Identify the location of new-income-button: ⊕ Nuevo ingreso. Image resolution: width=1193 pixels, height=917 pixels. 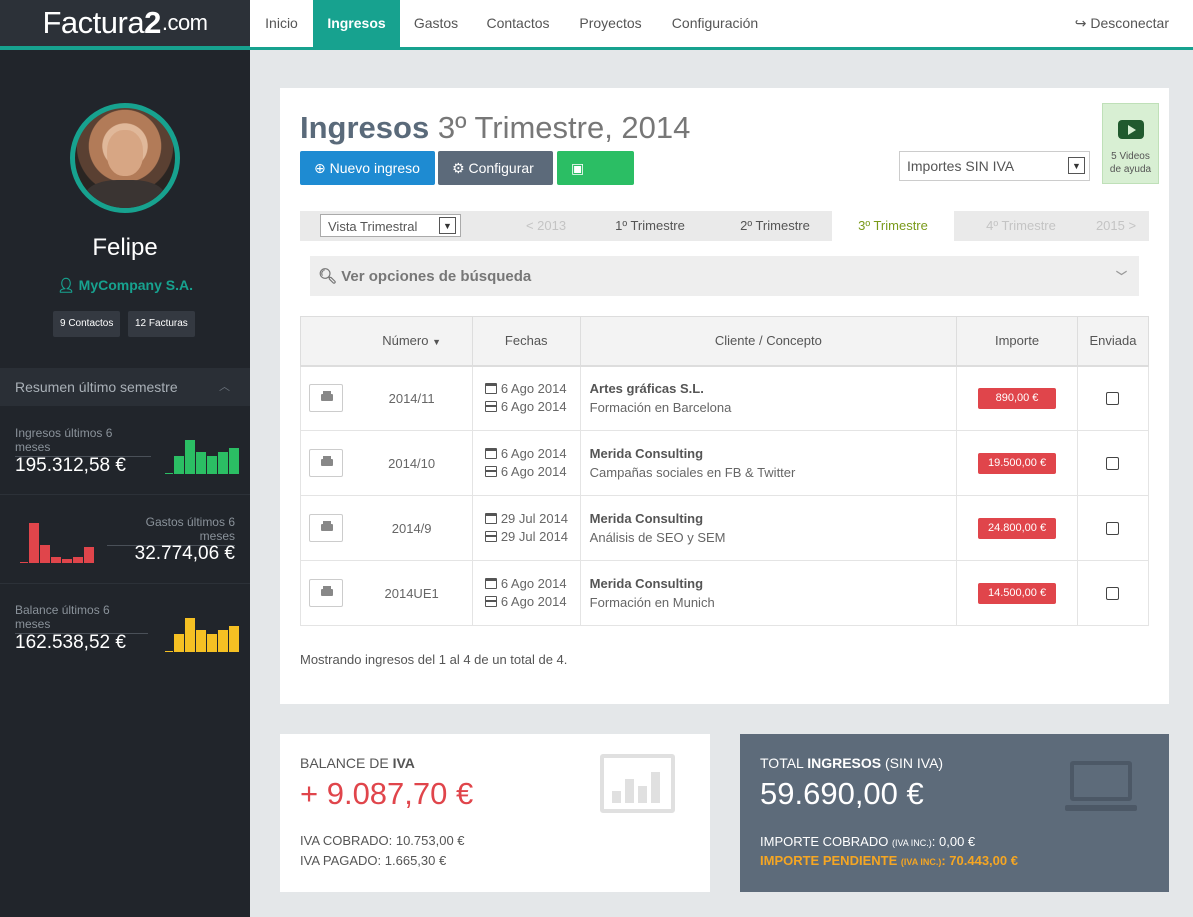
(367, 168).